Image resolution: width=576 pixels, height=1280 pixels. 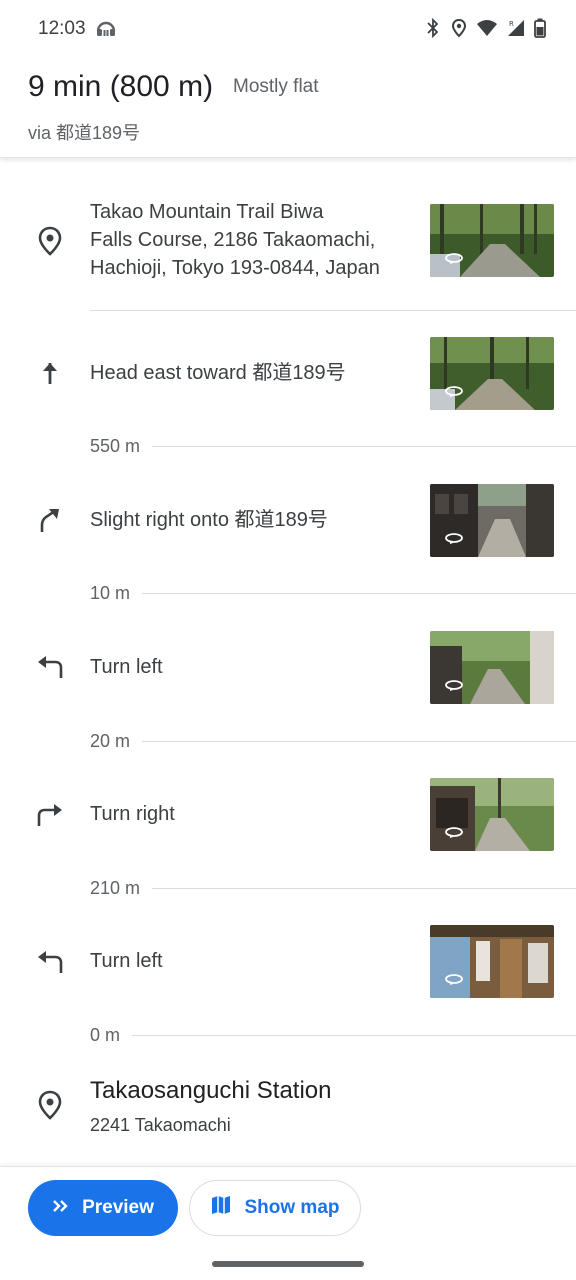 I want to click on location-icon, so click(x=459, y=28).